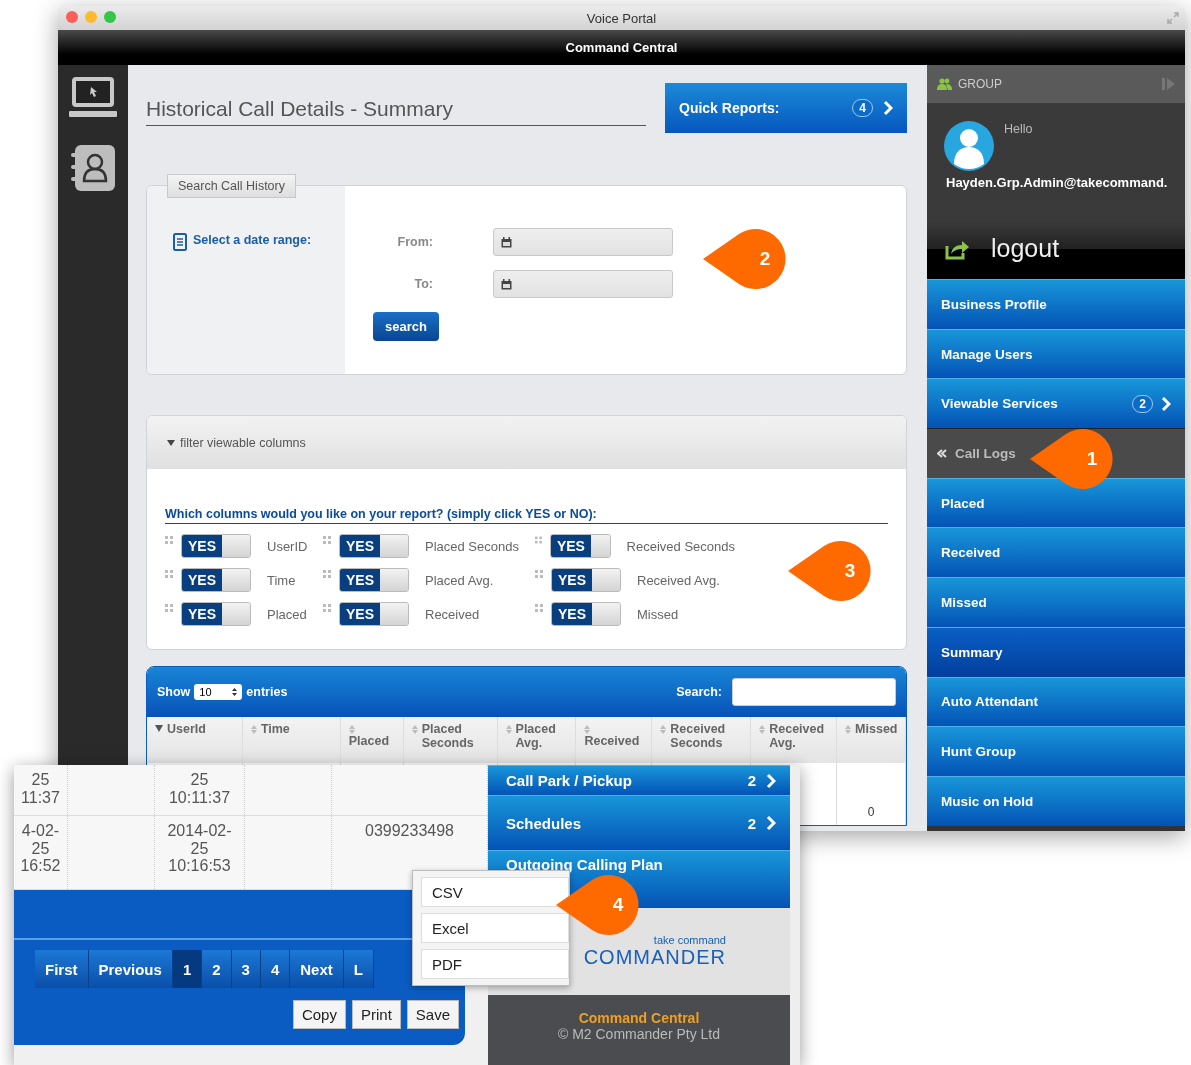  Describe the element at coordinates (267, 692) in the screenshot. I see `entries-label: entries` at that location.